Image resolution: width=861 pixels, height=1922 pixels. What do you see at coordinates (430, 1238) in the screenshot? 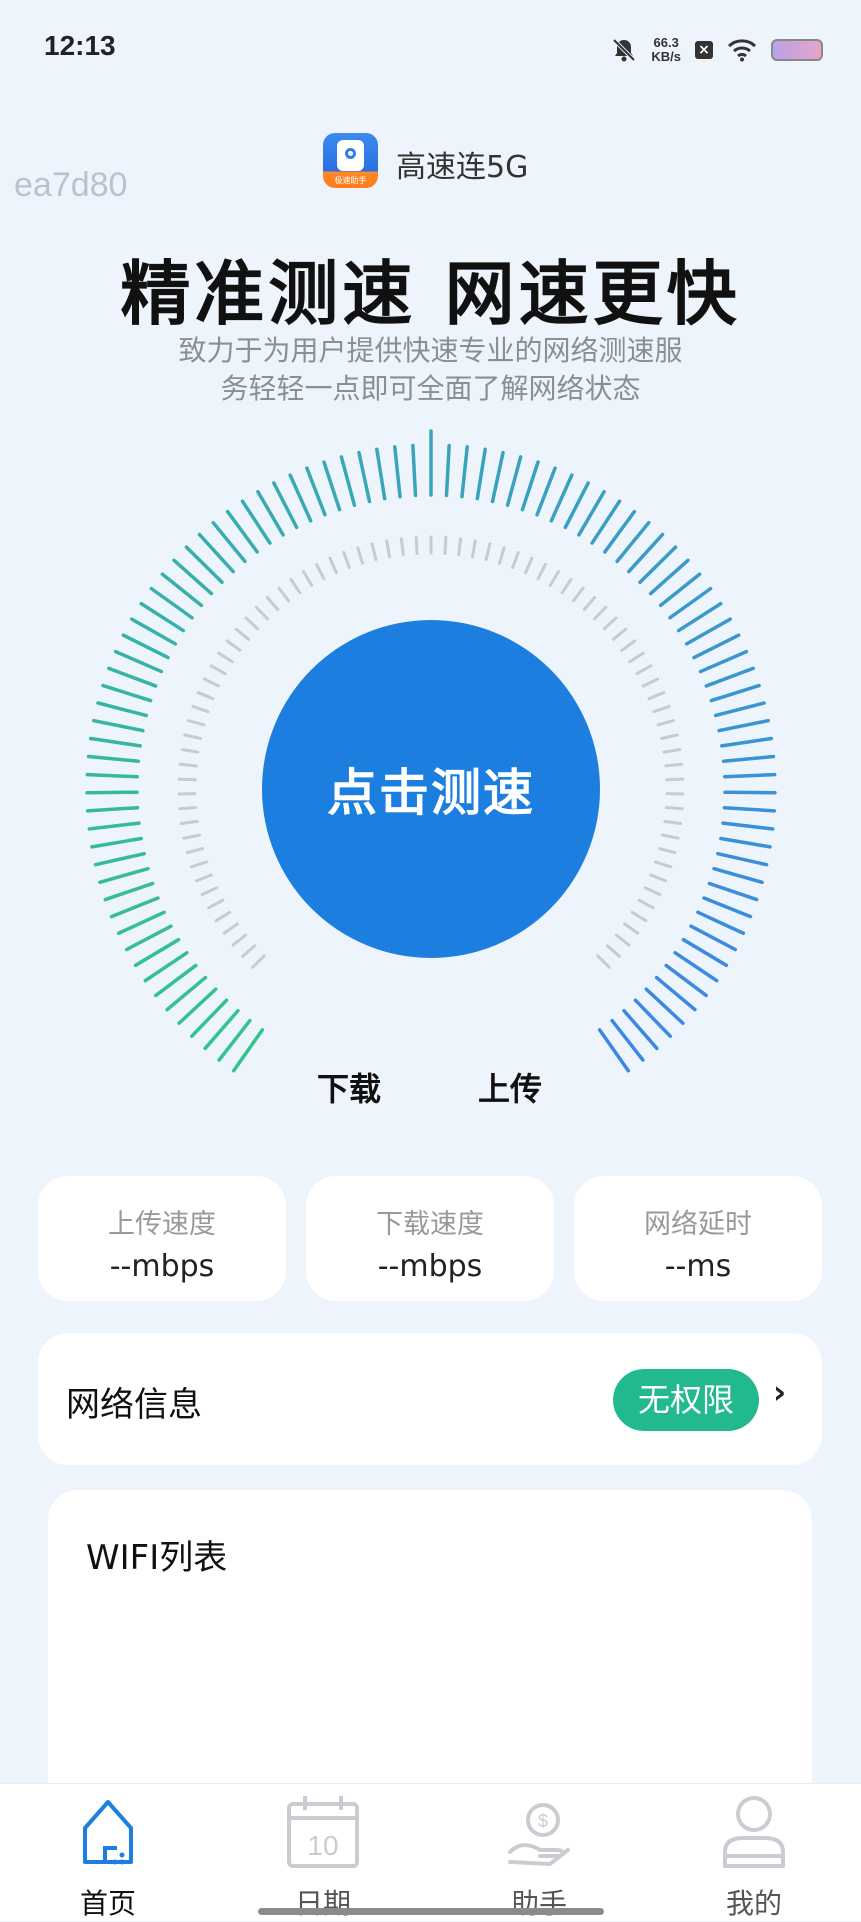
I see `download-speed-card: 下载速度 --mbps` at bounding box center [430, 1238].